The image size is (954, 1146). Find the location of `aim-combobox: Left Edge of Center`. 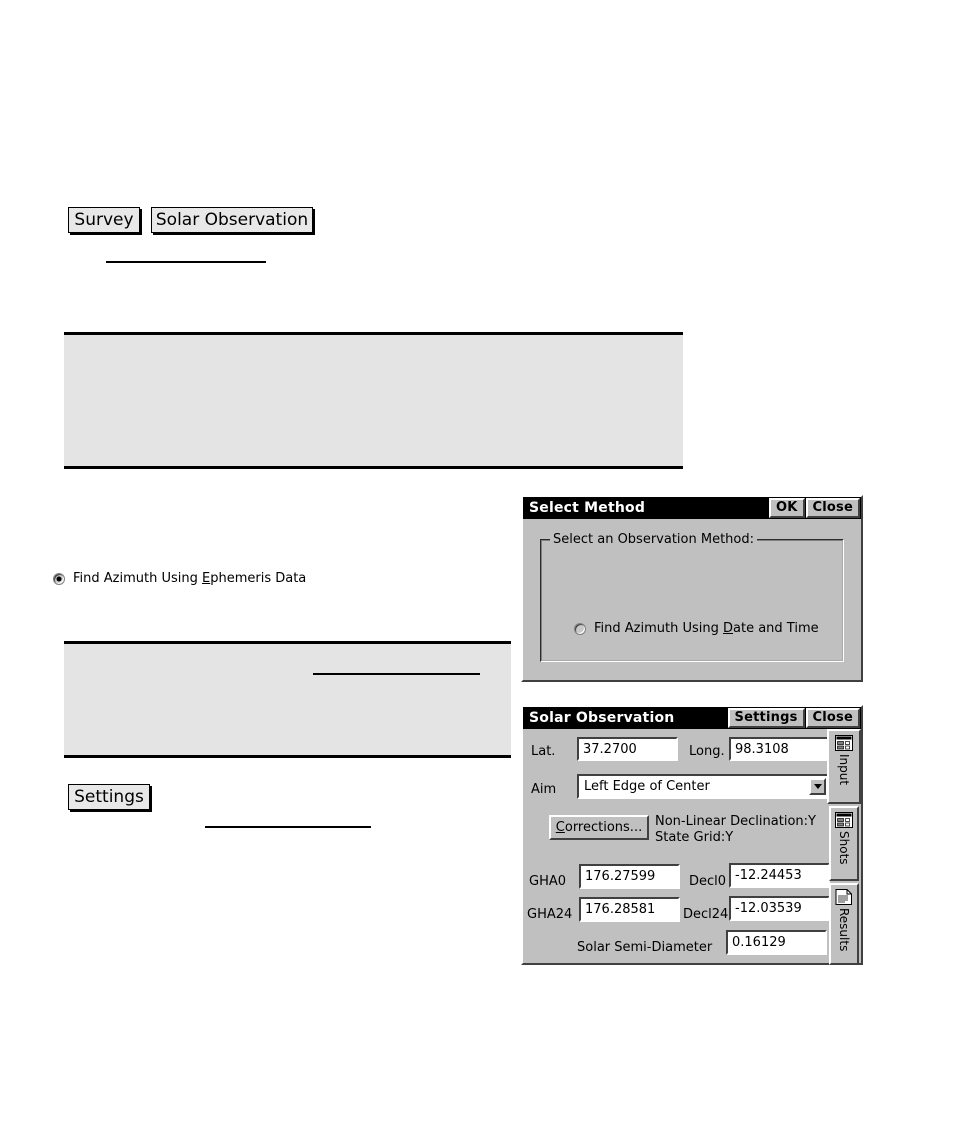

aim-combobox: Left Edge of Center is located at coordinates (703, 786).